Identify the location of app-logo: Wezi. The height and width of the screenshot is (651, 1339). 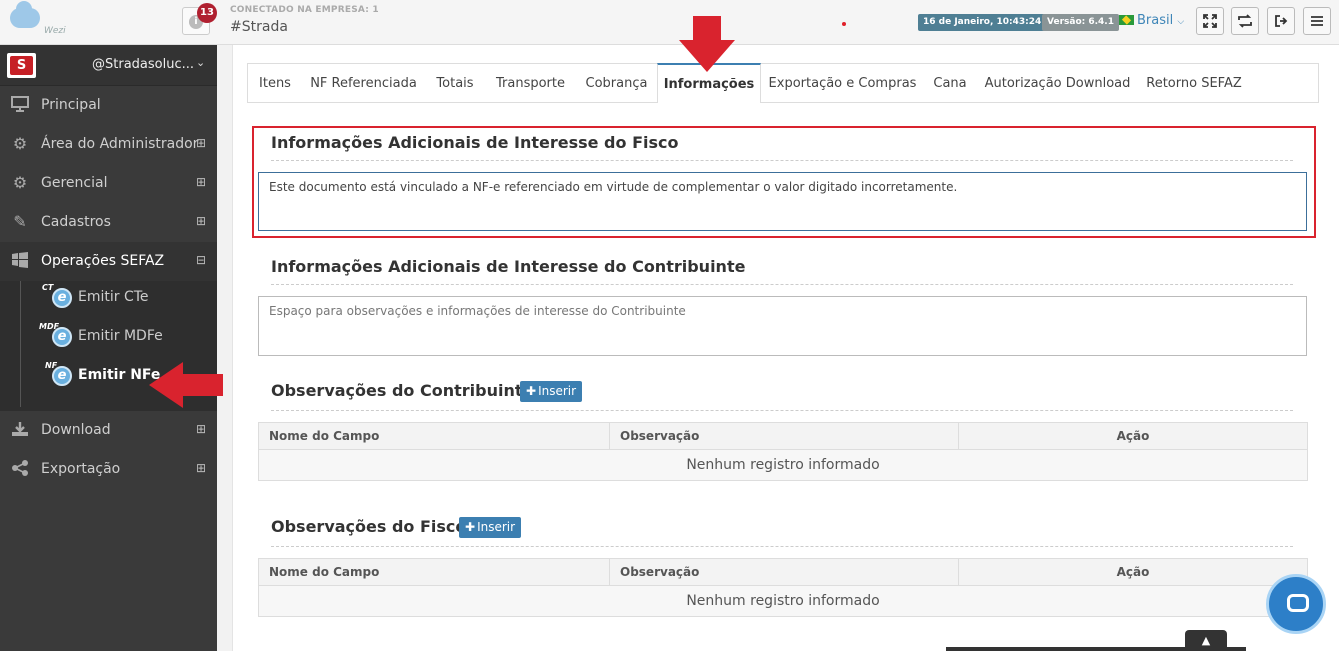
(36, 20).